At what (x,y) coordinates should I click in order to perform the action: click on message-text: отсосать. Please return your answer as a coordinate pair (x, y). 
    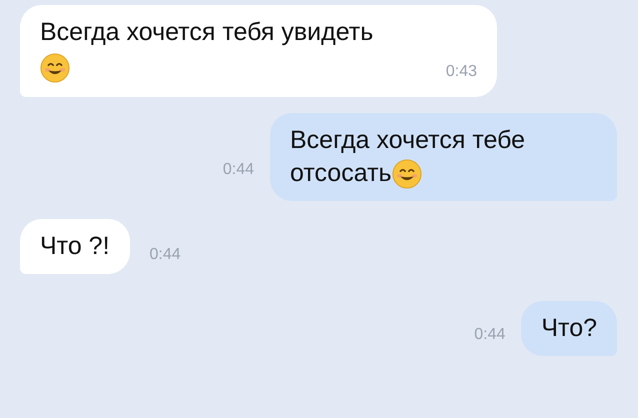
    Looking at the image, I should click on (341, 173).